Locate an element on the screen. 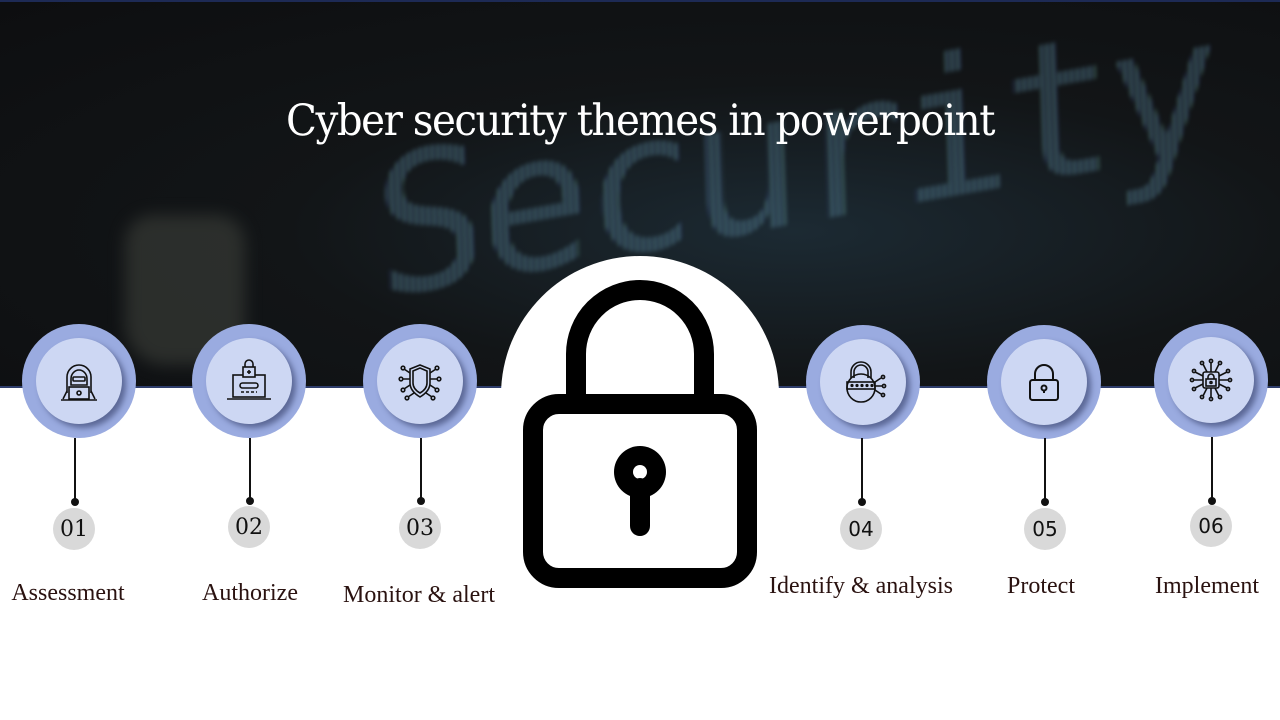 The width and height of the screenshot is (1280, 720). laptop-lock-icon is located at coordinates (249, 379).